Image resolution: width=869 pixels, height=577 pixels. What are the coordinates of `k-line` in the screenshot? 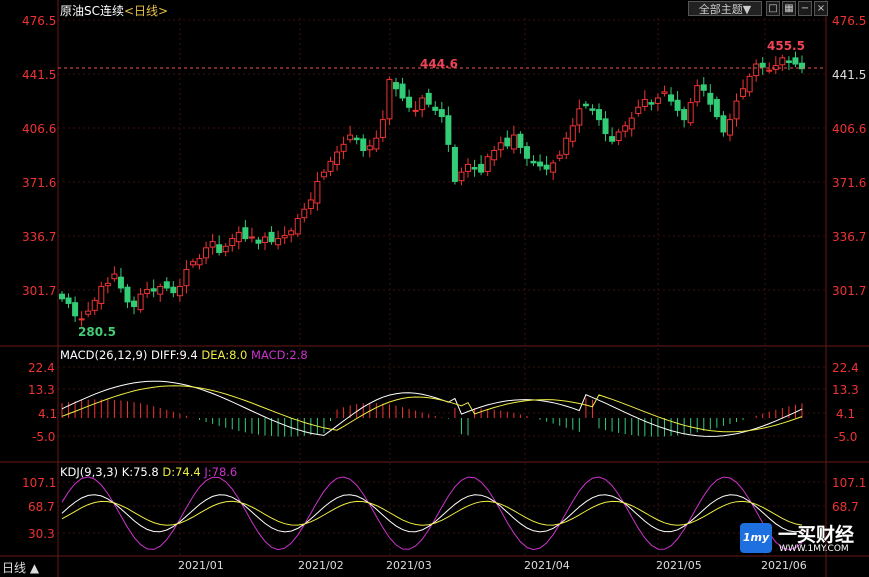 It's located at (432, 513).